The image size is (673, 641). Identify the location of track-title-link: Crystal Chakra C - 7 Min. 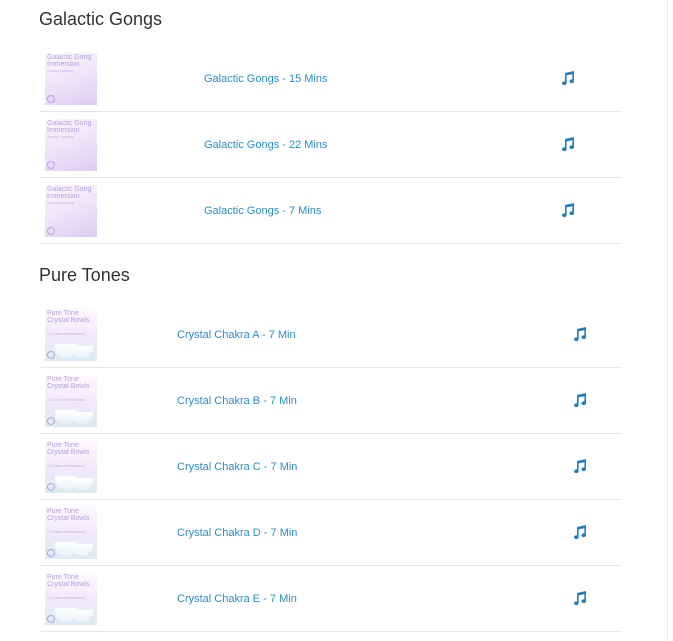
(237, 467).